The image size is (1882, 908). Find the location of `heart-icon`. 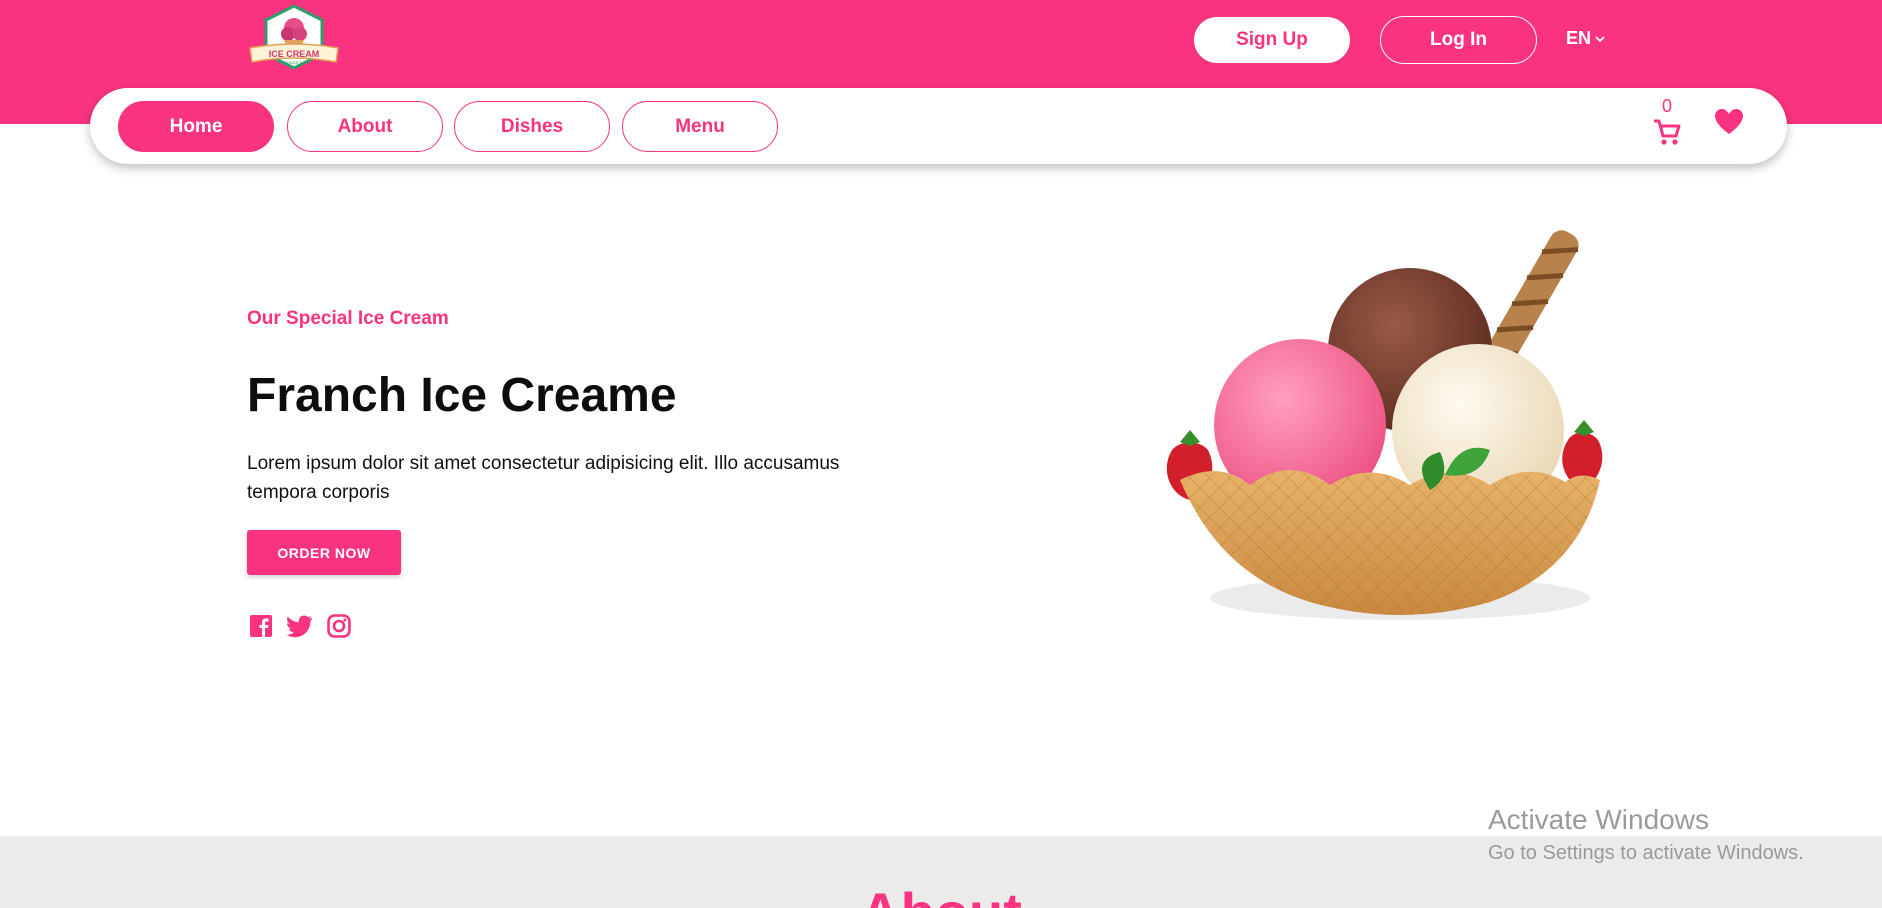

heart-icon is located at coordinates (1729, 122).